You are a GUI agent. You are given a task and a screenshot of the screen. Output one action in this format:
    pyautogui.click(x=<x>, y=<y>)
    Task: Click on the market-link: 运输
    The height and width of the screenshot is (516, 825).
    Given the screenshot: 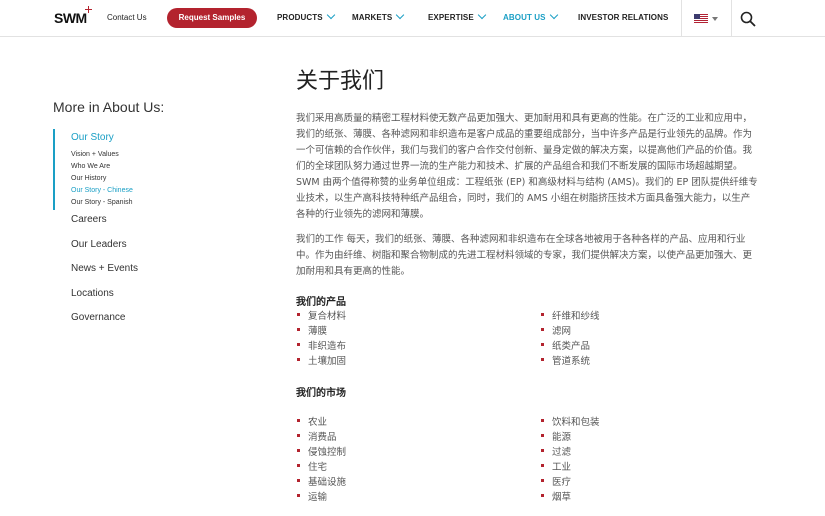 What is the action you would take?
    pyautogui.click(x=311, y=496)
    